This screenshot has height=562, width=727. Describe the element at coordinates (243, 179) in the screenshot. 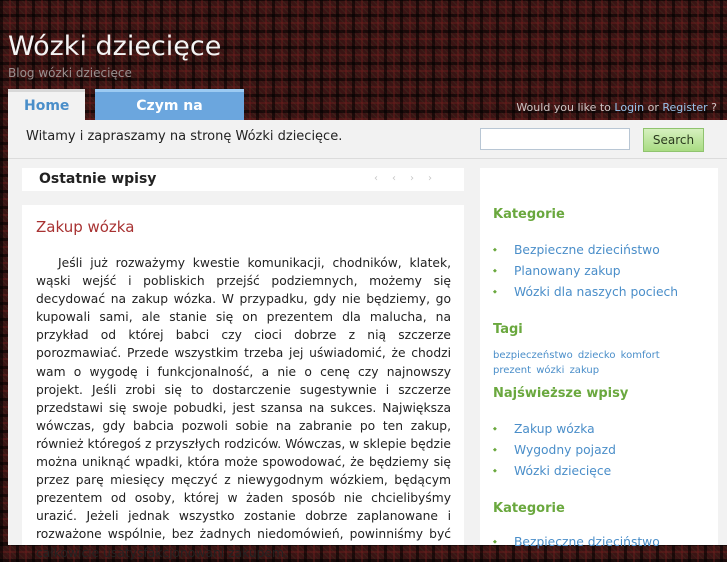

I see `recent-posts-bar: Ostatnie wpisy ‹‹››` at that location.